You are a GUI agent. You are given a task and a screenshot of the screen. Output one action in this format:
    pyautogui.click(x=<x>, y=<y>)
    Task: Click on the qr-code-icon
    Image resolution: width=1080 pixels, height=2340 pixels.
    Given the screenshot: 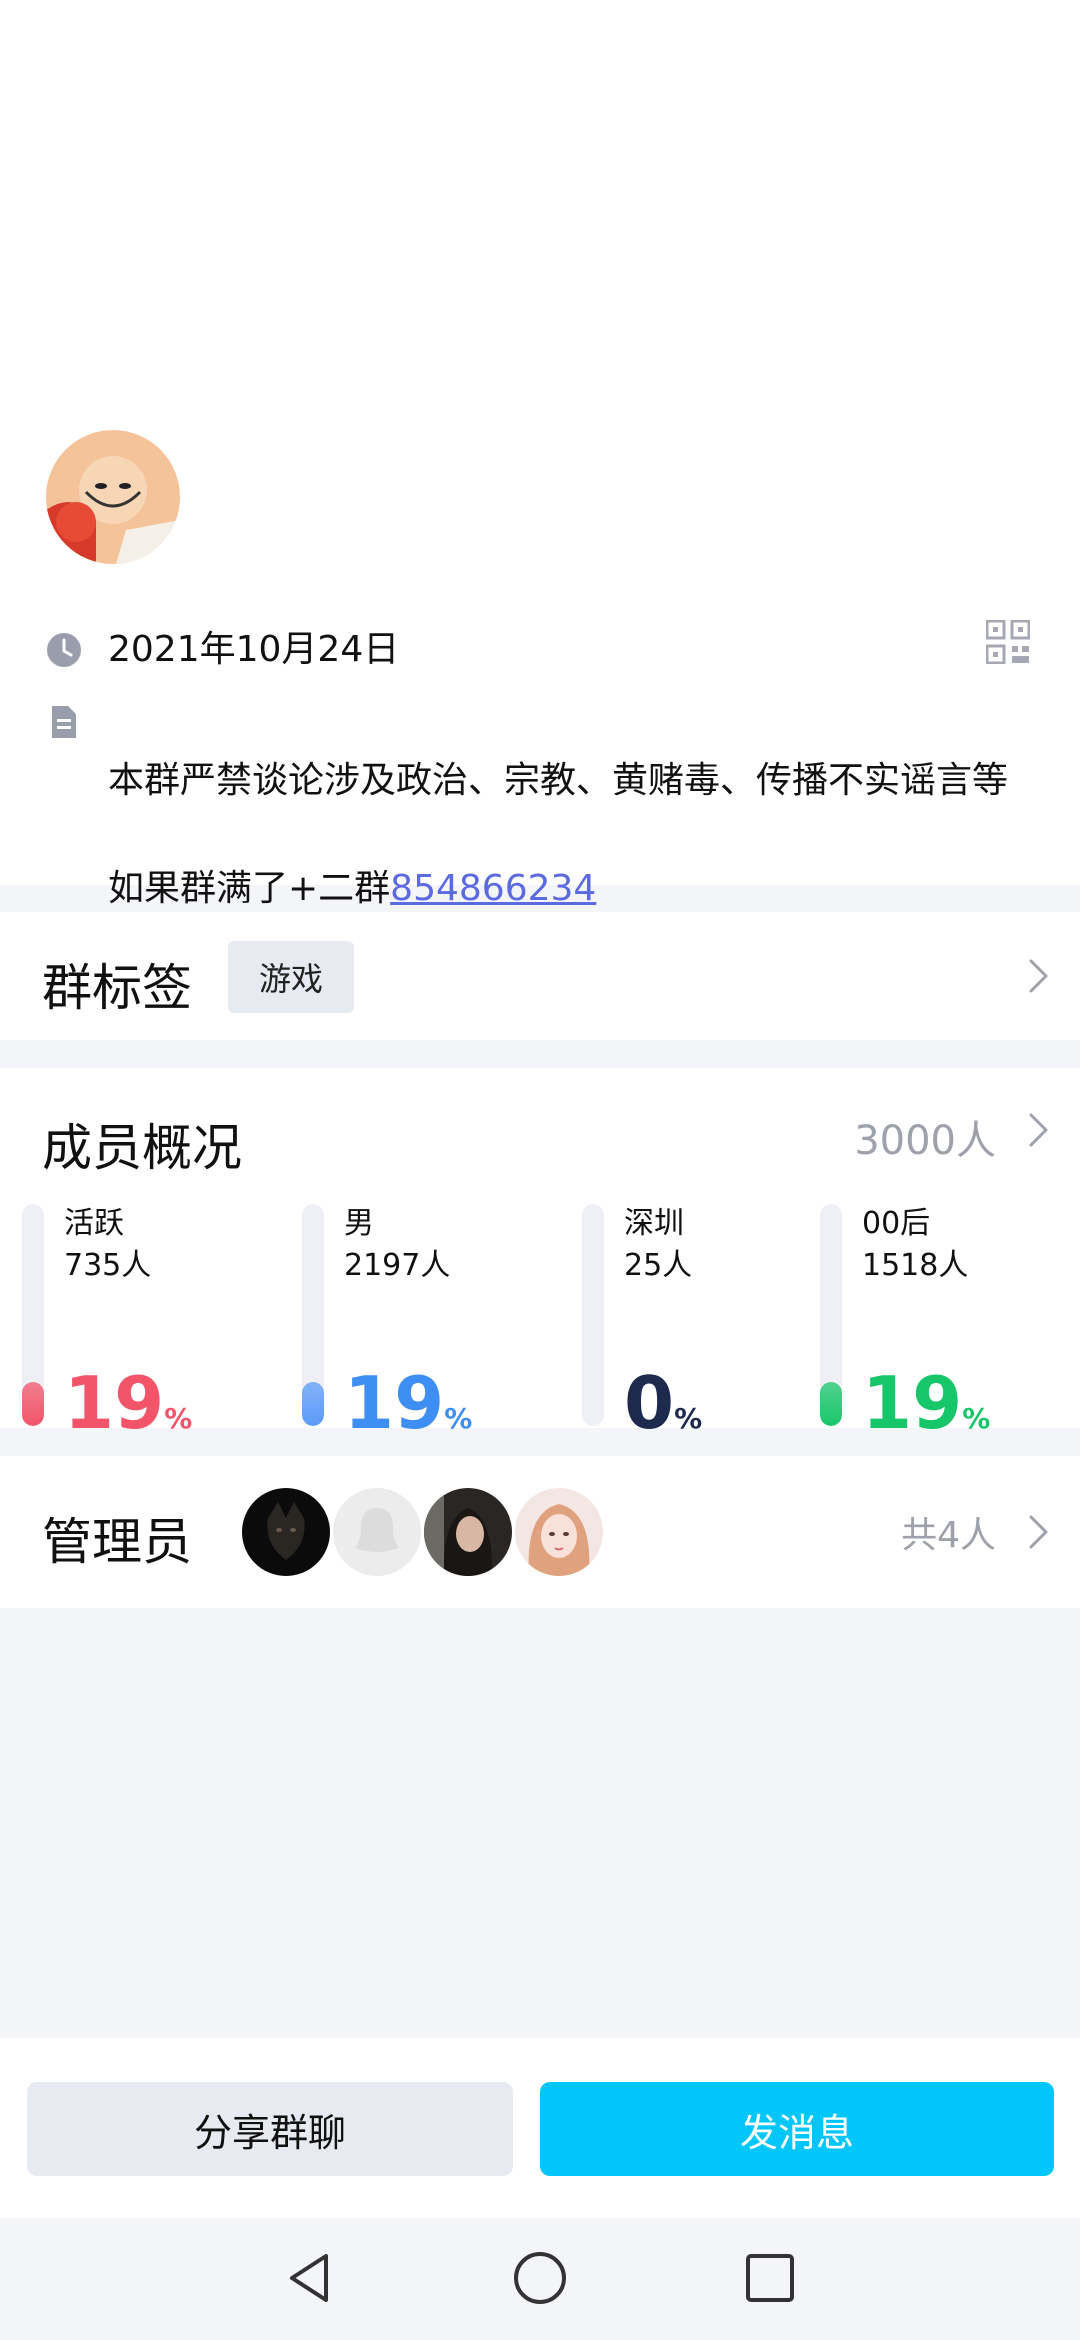 What is the action you would take?
    pyautogui.click(x=1008, y=642)
    